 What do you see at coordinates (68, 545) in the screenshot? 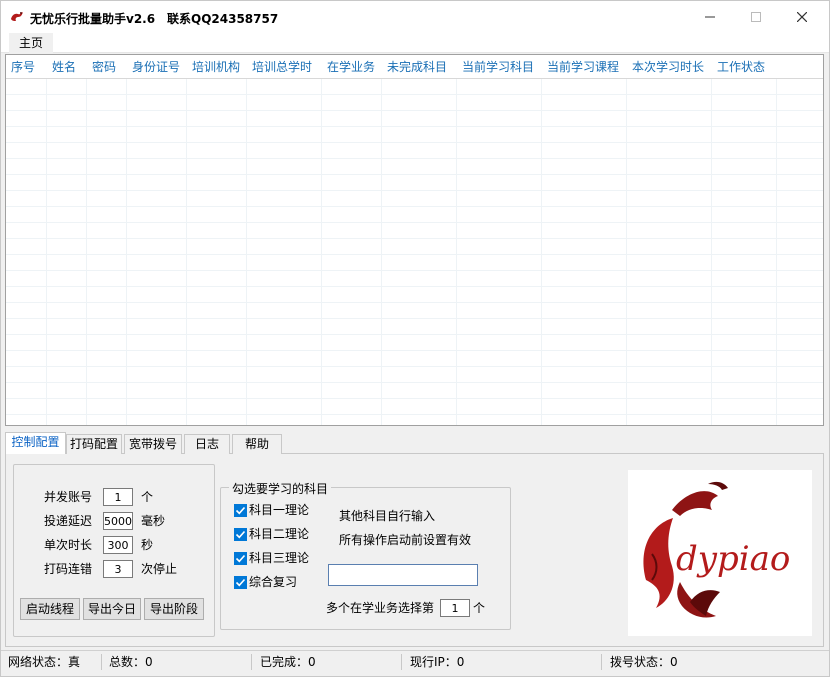
I see `duration-label: 单次时长` at bounding box center [68, 545].